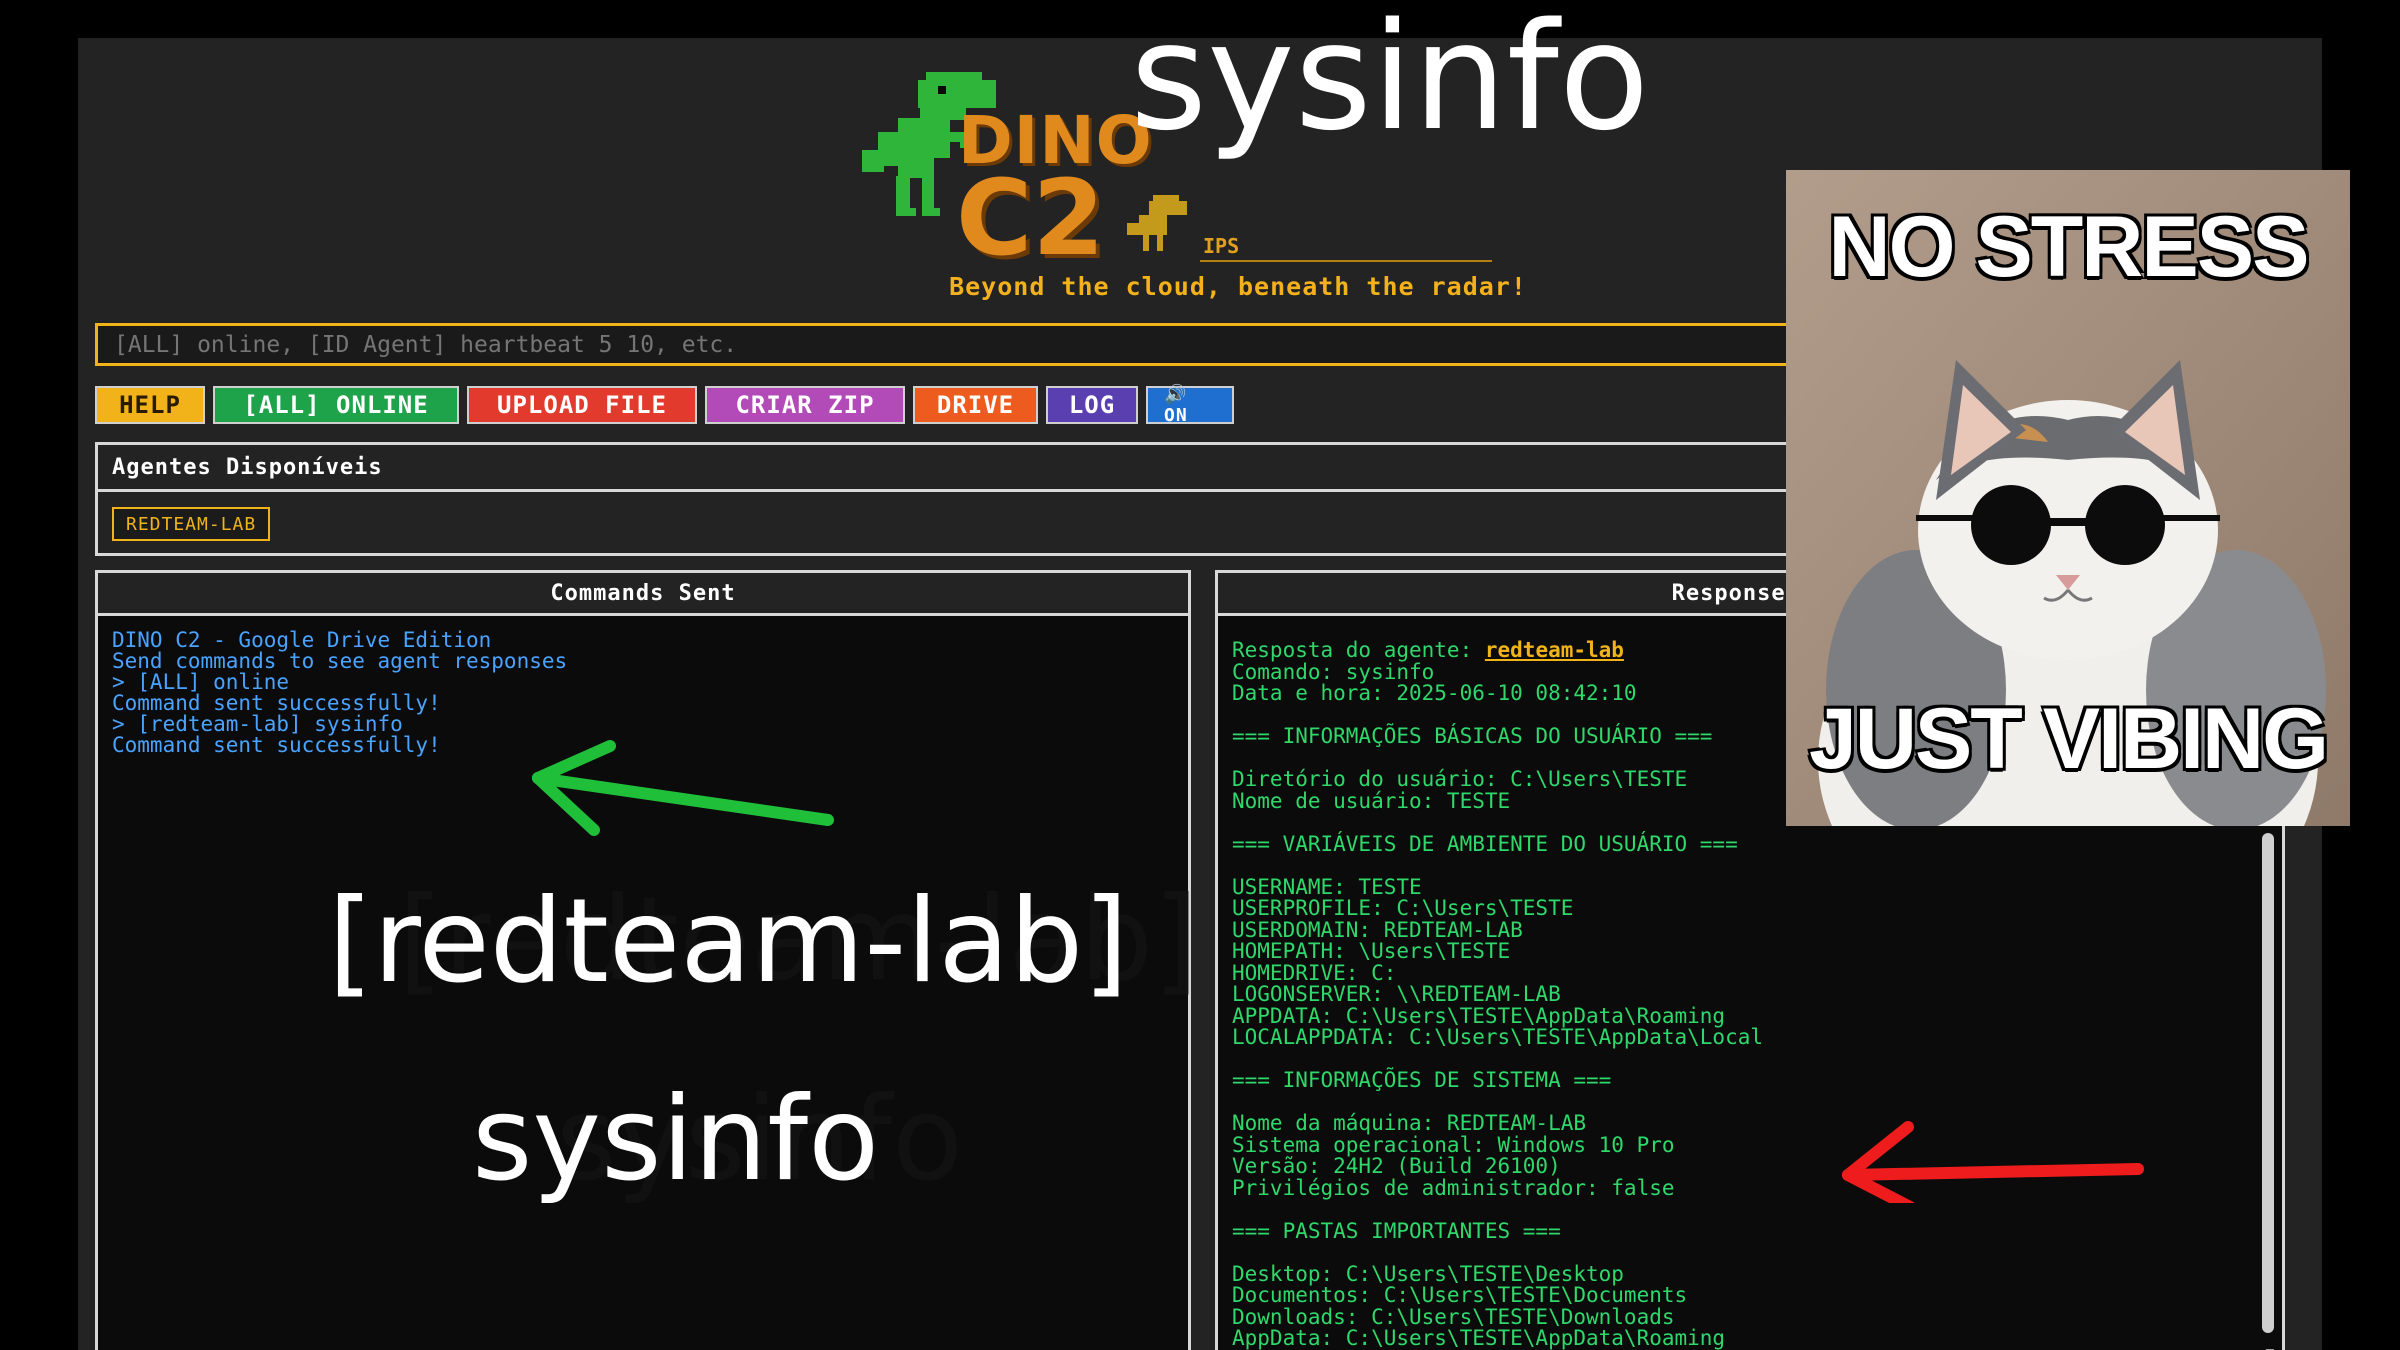 The height and width of the screenshot is (1350, 2400). I want to click on help-button: HELP, so click(150, 405).